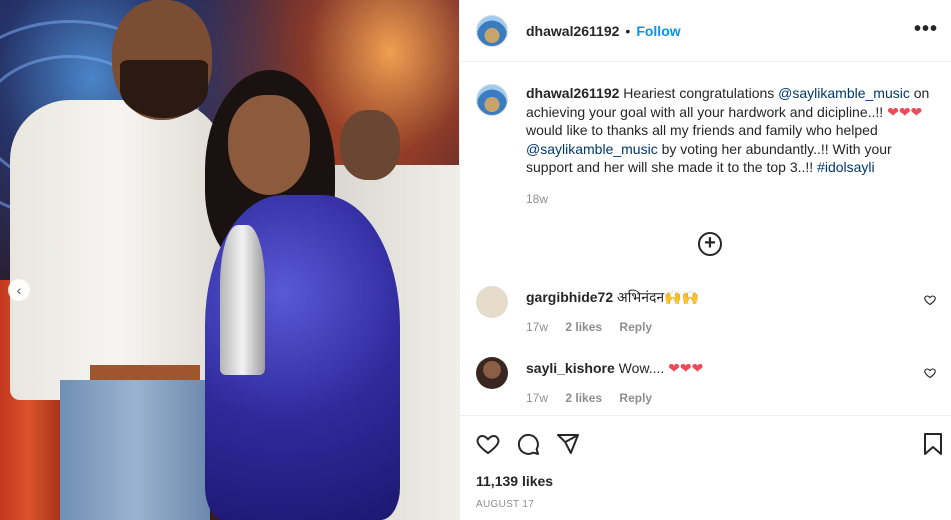 The width and height of the screenshot is (951, 520). What do you see at coordinates (658, 31) in the screenshot?
I see `follow-button: Follow` at bounding box center [658, 31].